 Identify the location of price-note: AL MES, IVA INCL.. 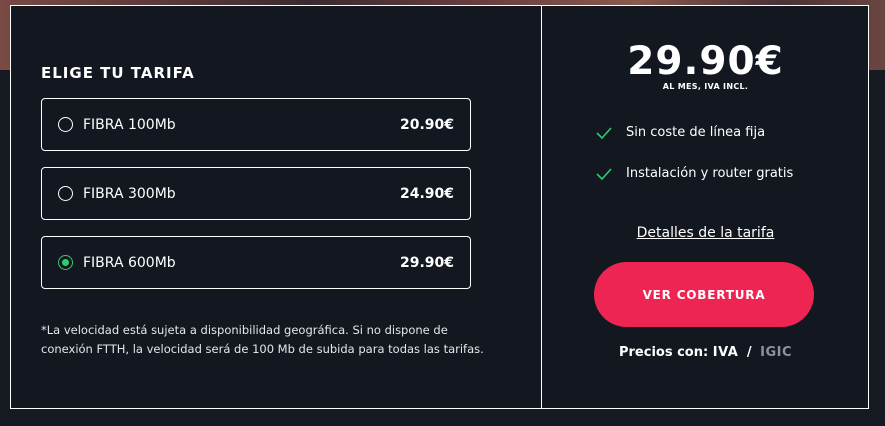
(705, 86).